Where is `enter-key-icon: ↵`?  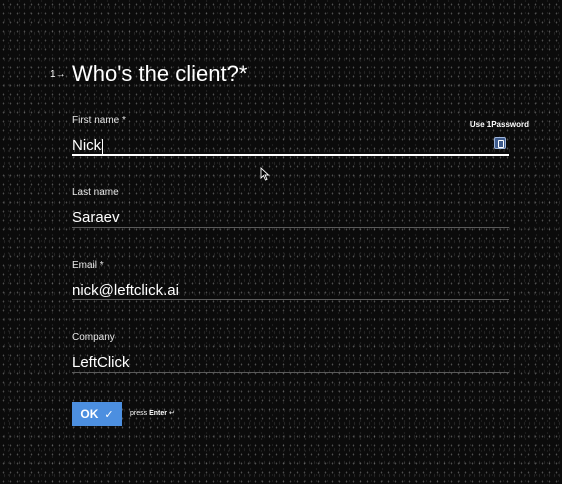
enter-key-icon: ↵ is located at coordinates (171, 413).